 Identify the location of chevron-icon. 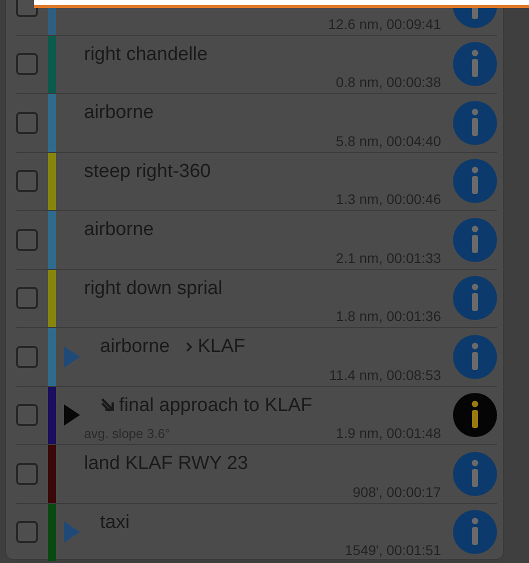
(189, 347).